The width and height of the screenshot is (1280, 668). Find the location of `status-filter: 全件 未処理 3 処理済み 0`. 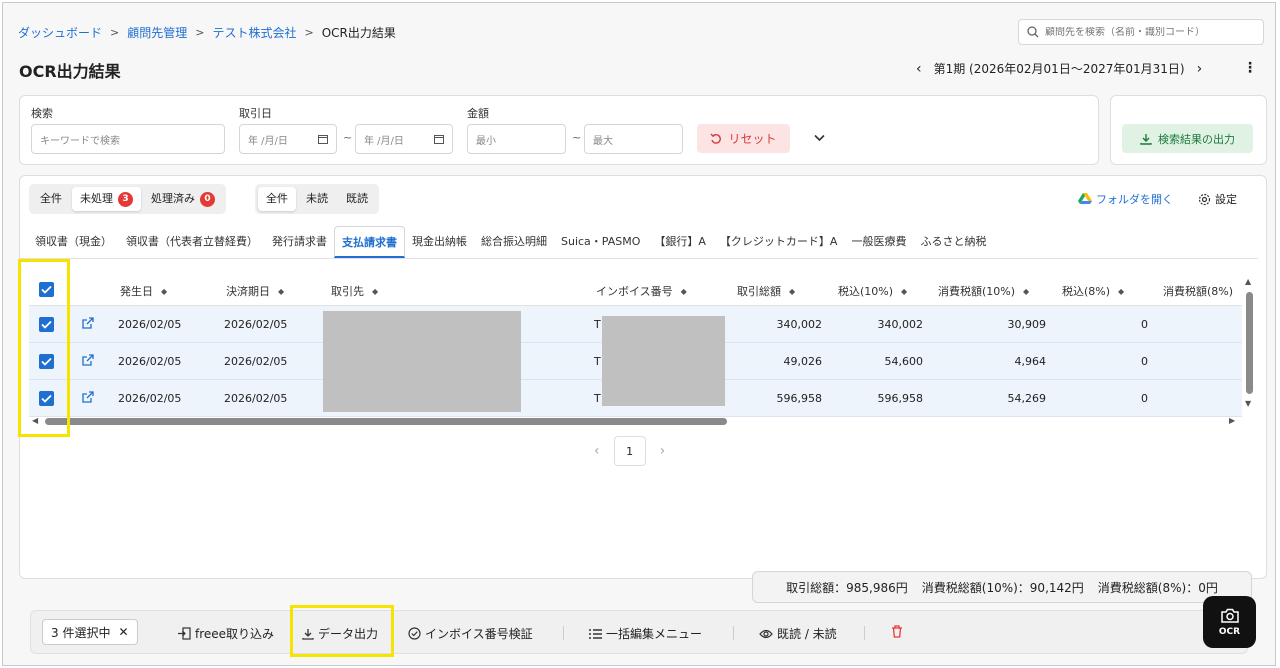

status-filter: 全件 未処理 3 処理済み 0 is located at coordinates (127, 199).